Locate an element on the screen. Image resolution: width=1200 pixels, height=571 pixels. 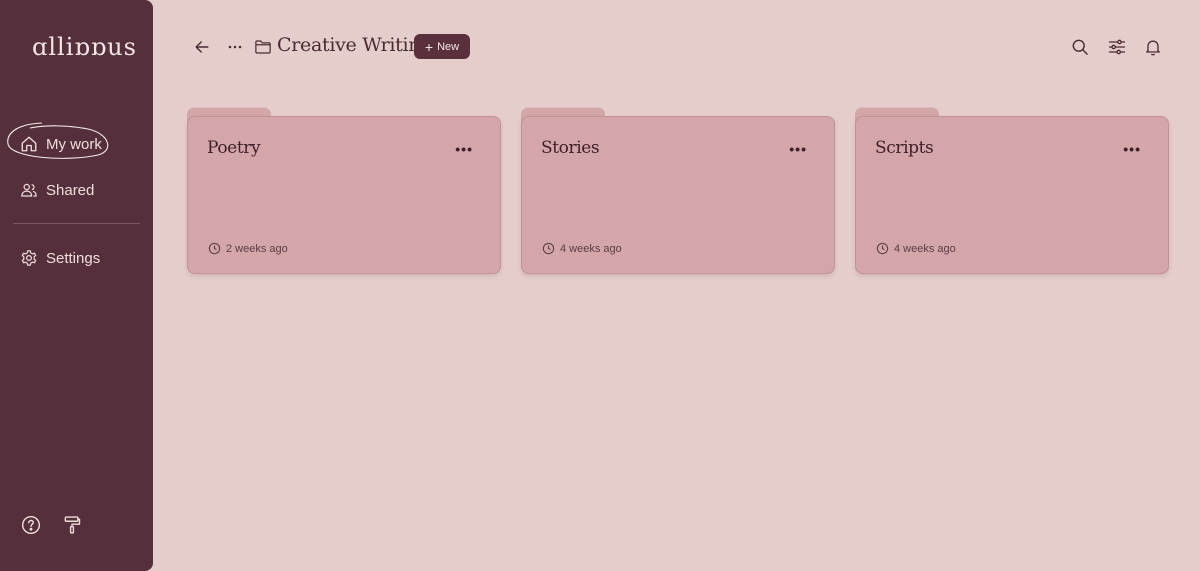
sidebar: ɑlliɒɒus My work Shared Settings is located at coordinates (76, 285).